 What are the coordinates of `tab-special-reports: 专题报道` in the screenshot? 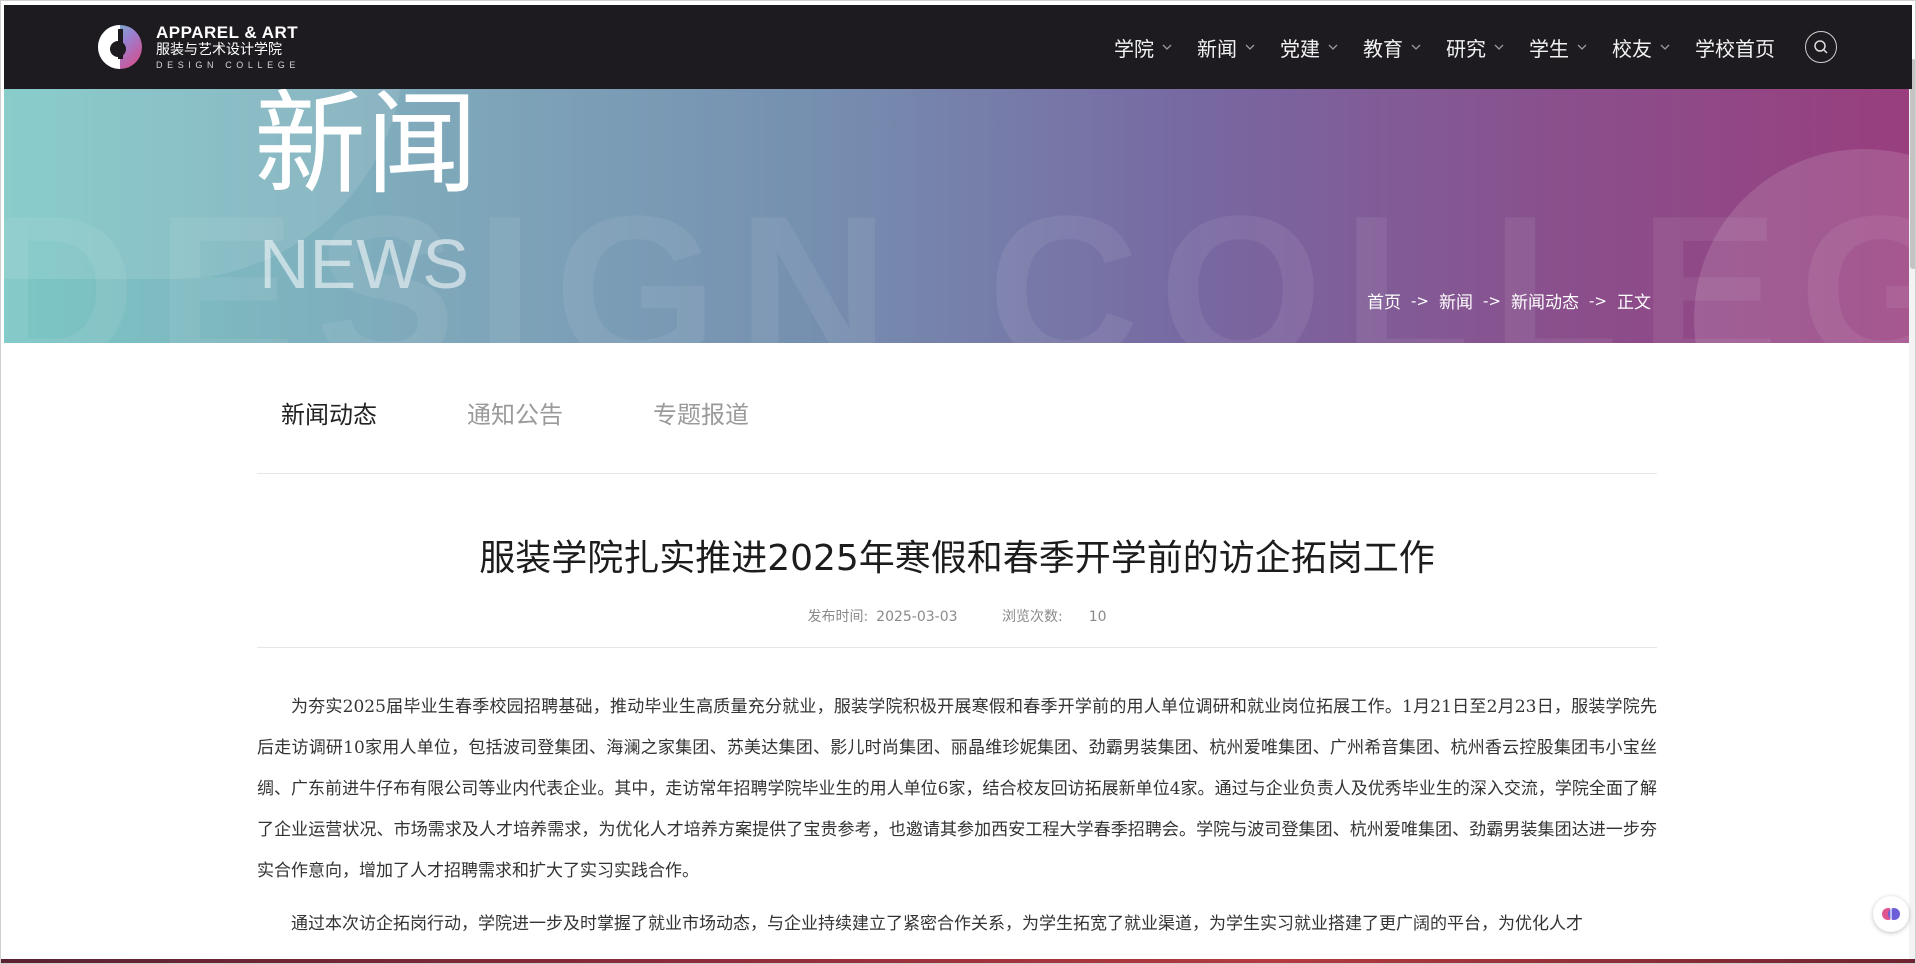 It's located at (701, 412).